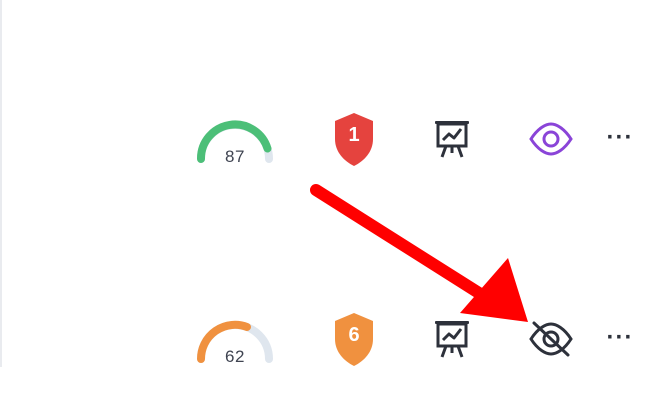  What do you see at coordinates (235, 356) in the screenshot?
I see `score-value: 62` at bounding box center [235, 356].